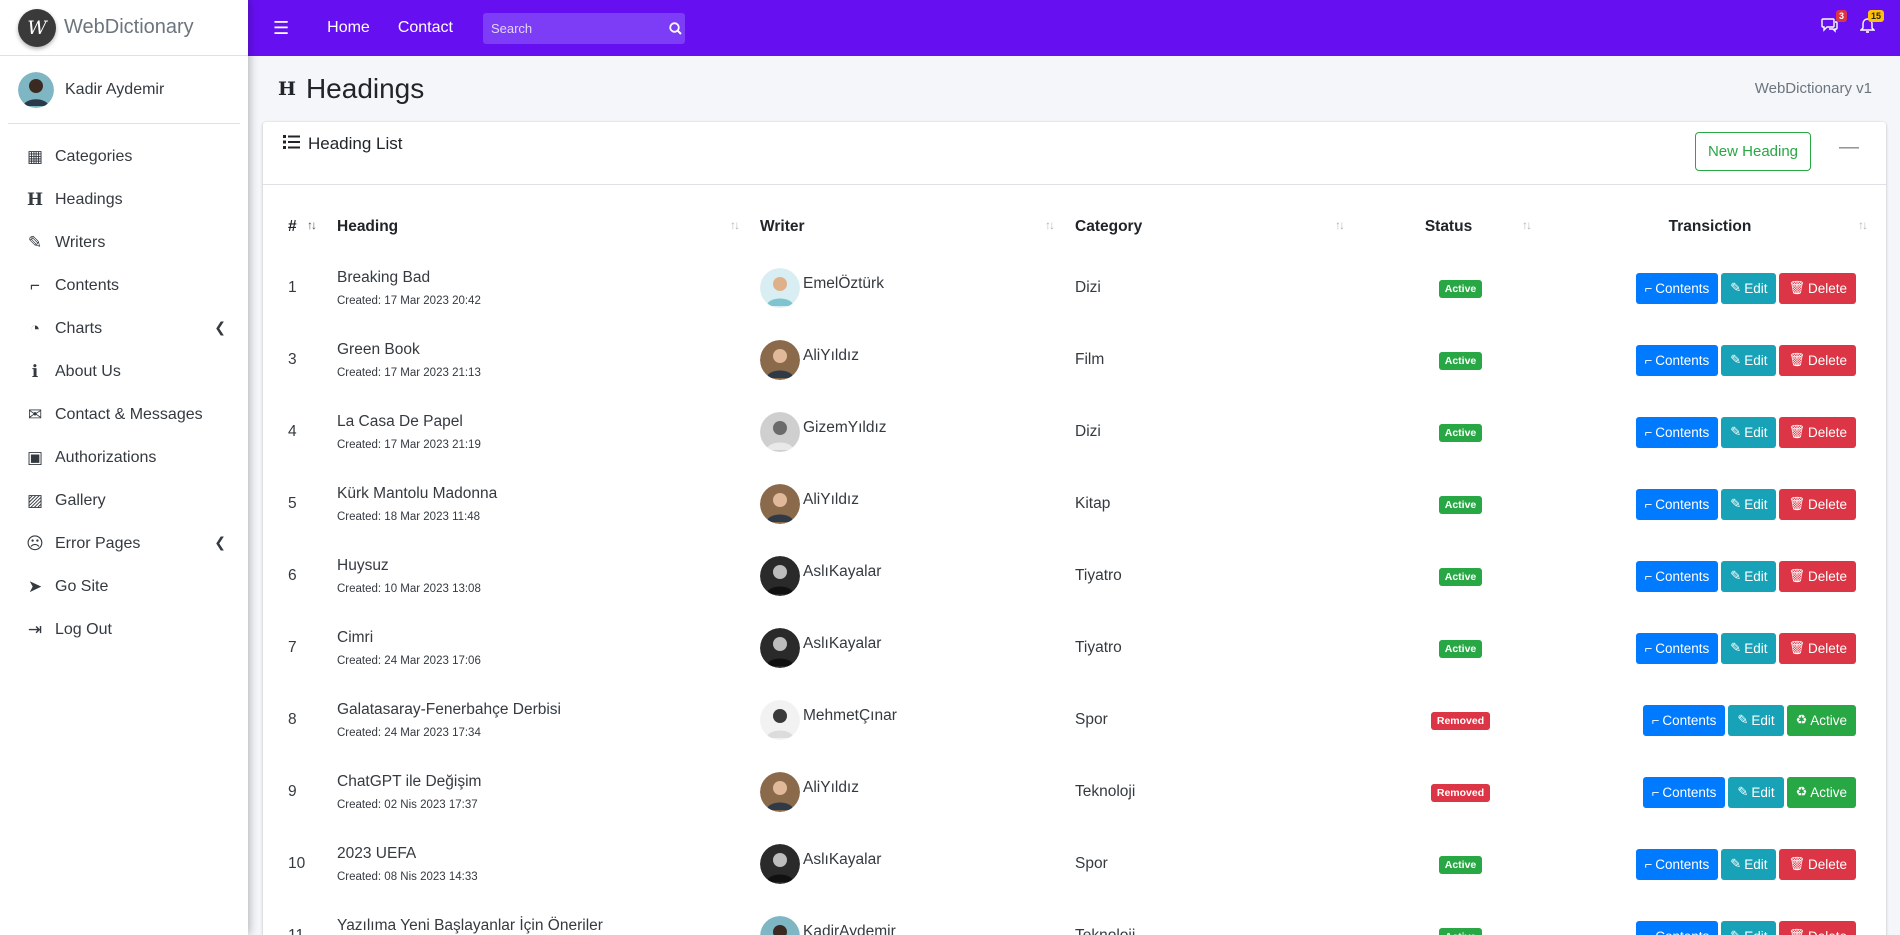  I want to click on sidebar-item-gallery: ▨ Gallery, so click(124, 500).